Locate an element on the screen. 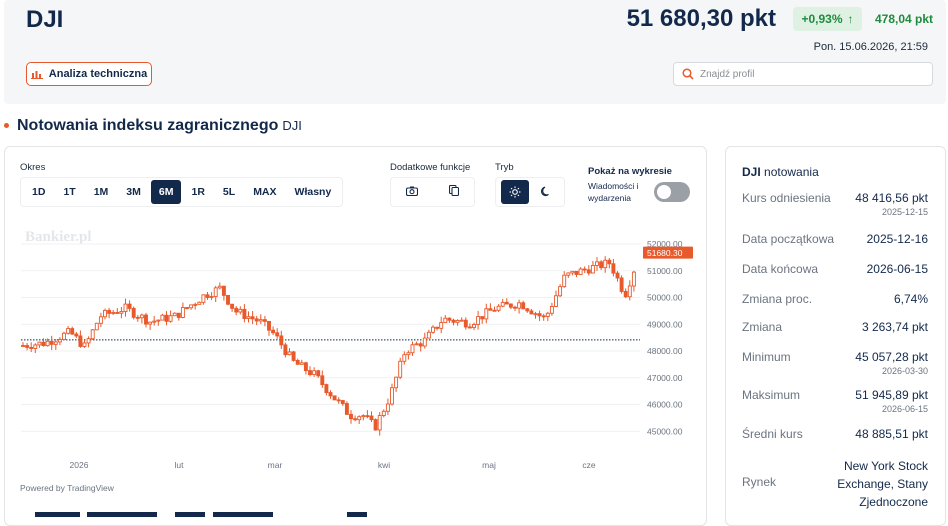 The width and height of the screenshot is (948, 526). x-tick-label: kwi is located at coordinates (384, 465).